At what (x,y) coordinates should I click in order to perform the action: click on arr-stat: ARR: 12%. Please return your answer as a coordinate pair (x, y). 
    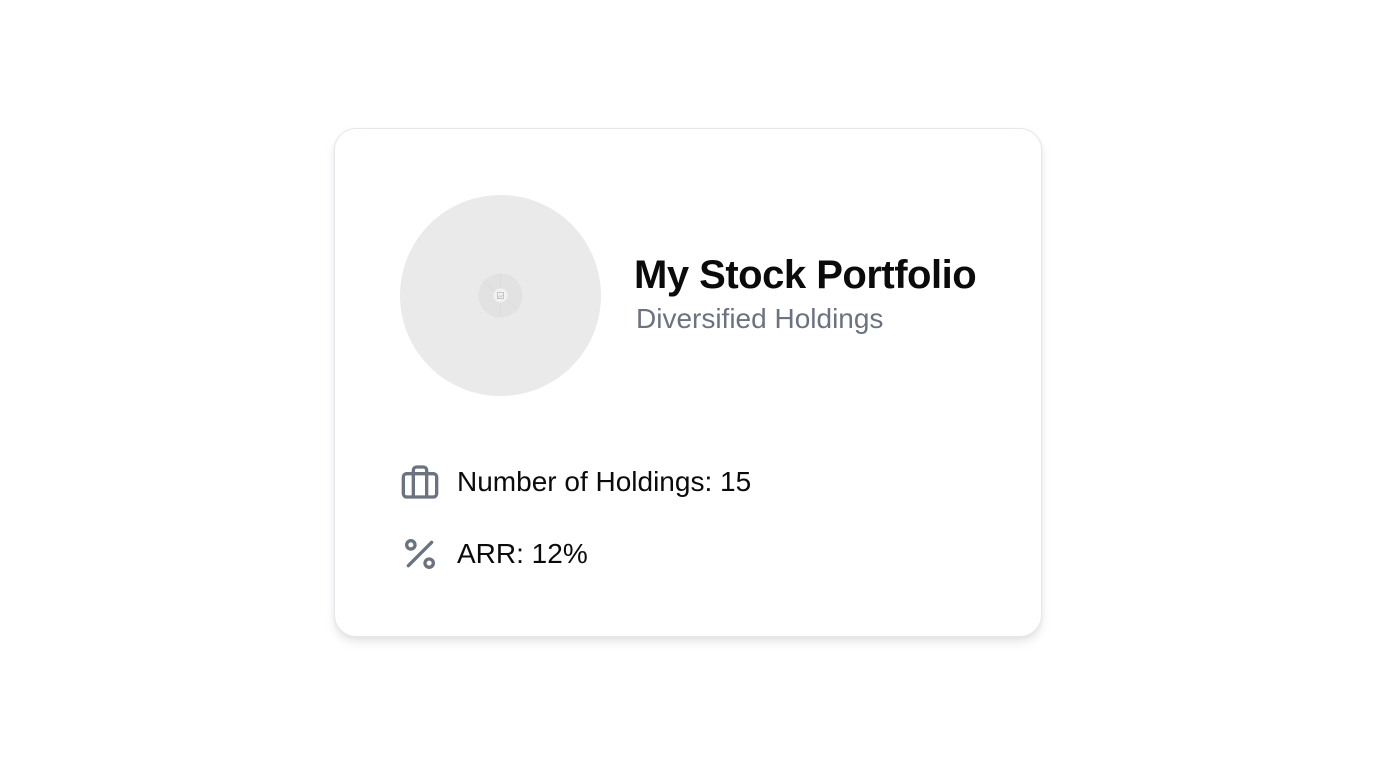
    Looking at the image, I should click on (494, 554).